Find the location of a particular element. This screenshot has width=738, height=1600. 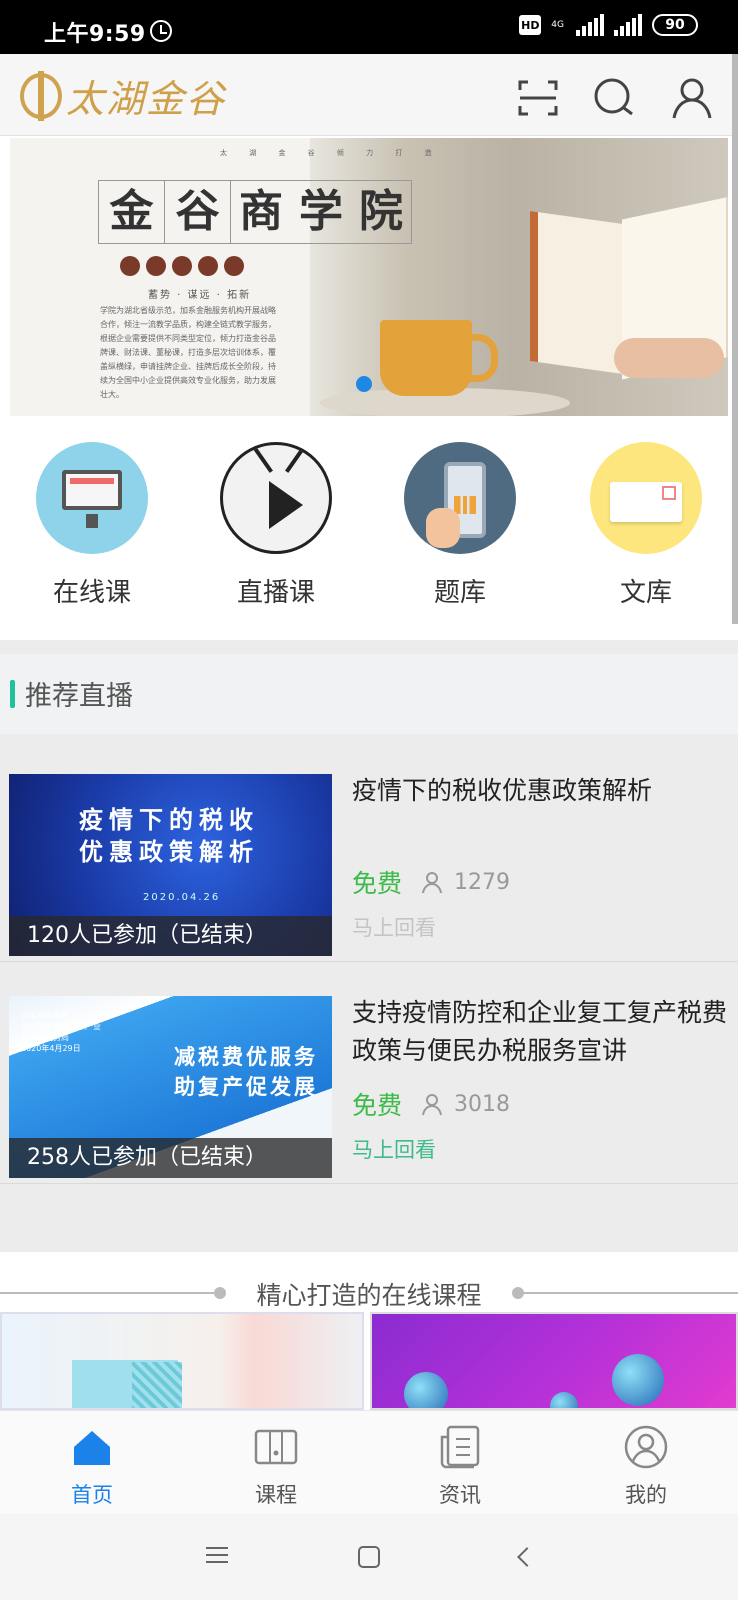

envelope-icon is located at coordinates (646, 498).